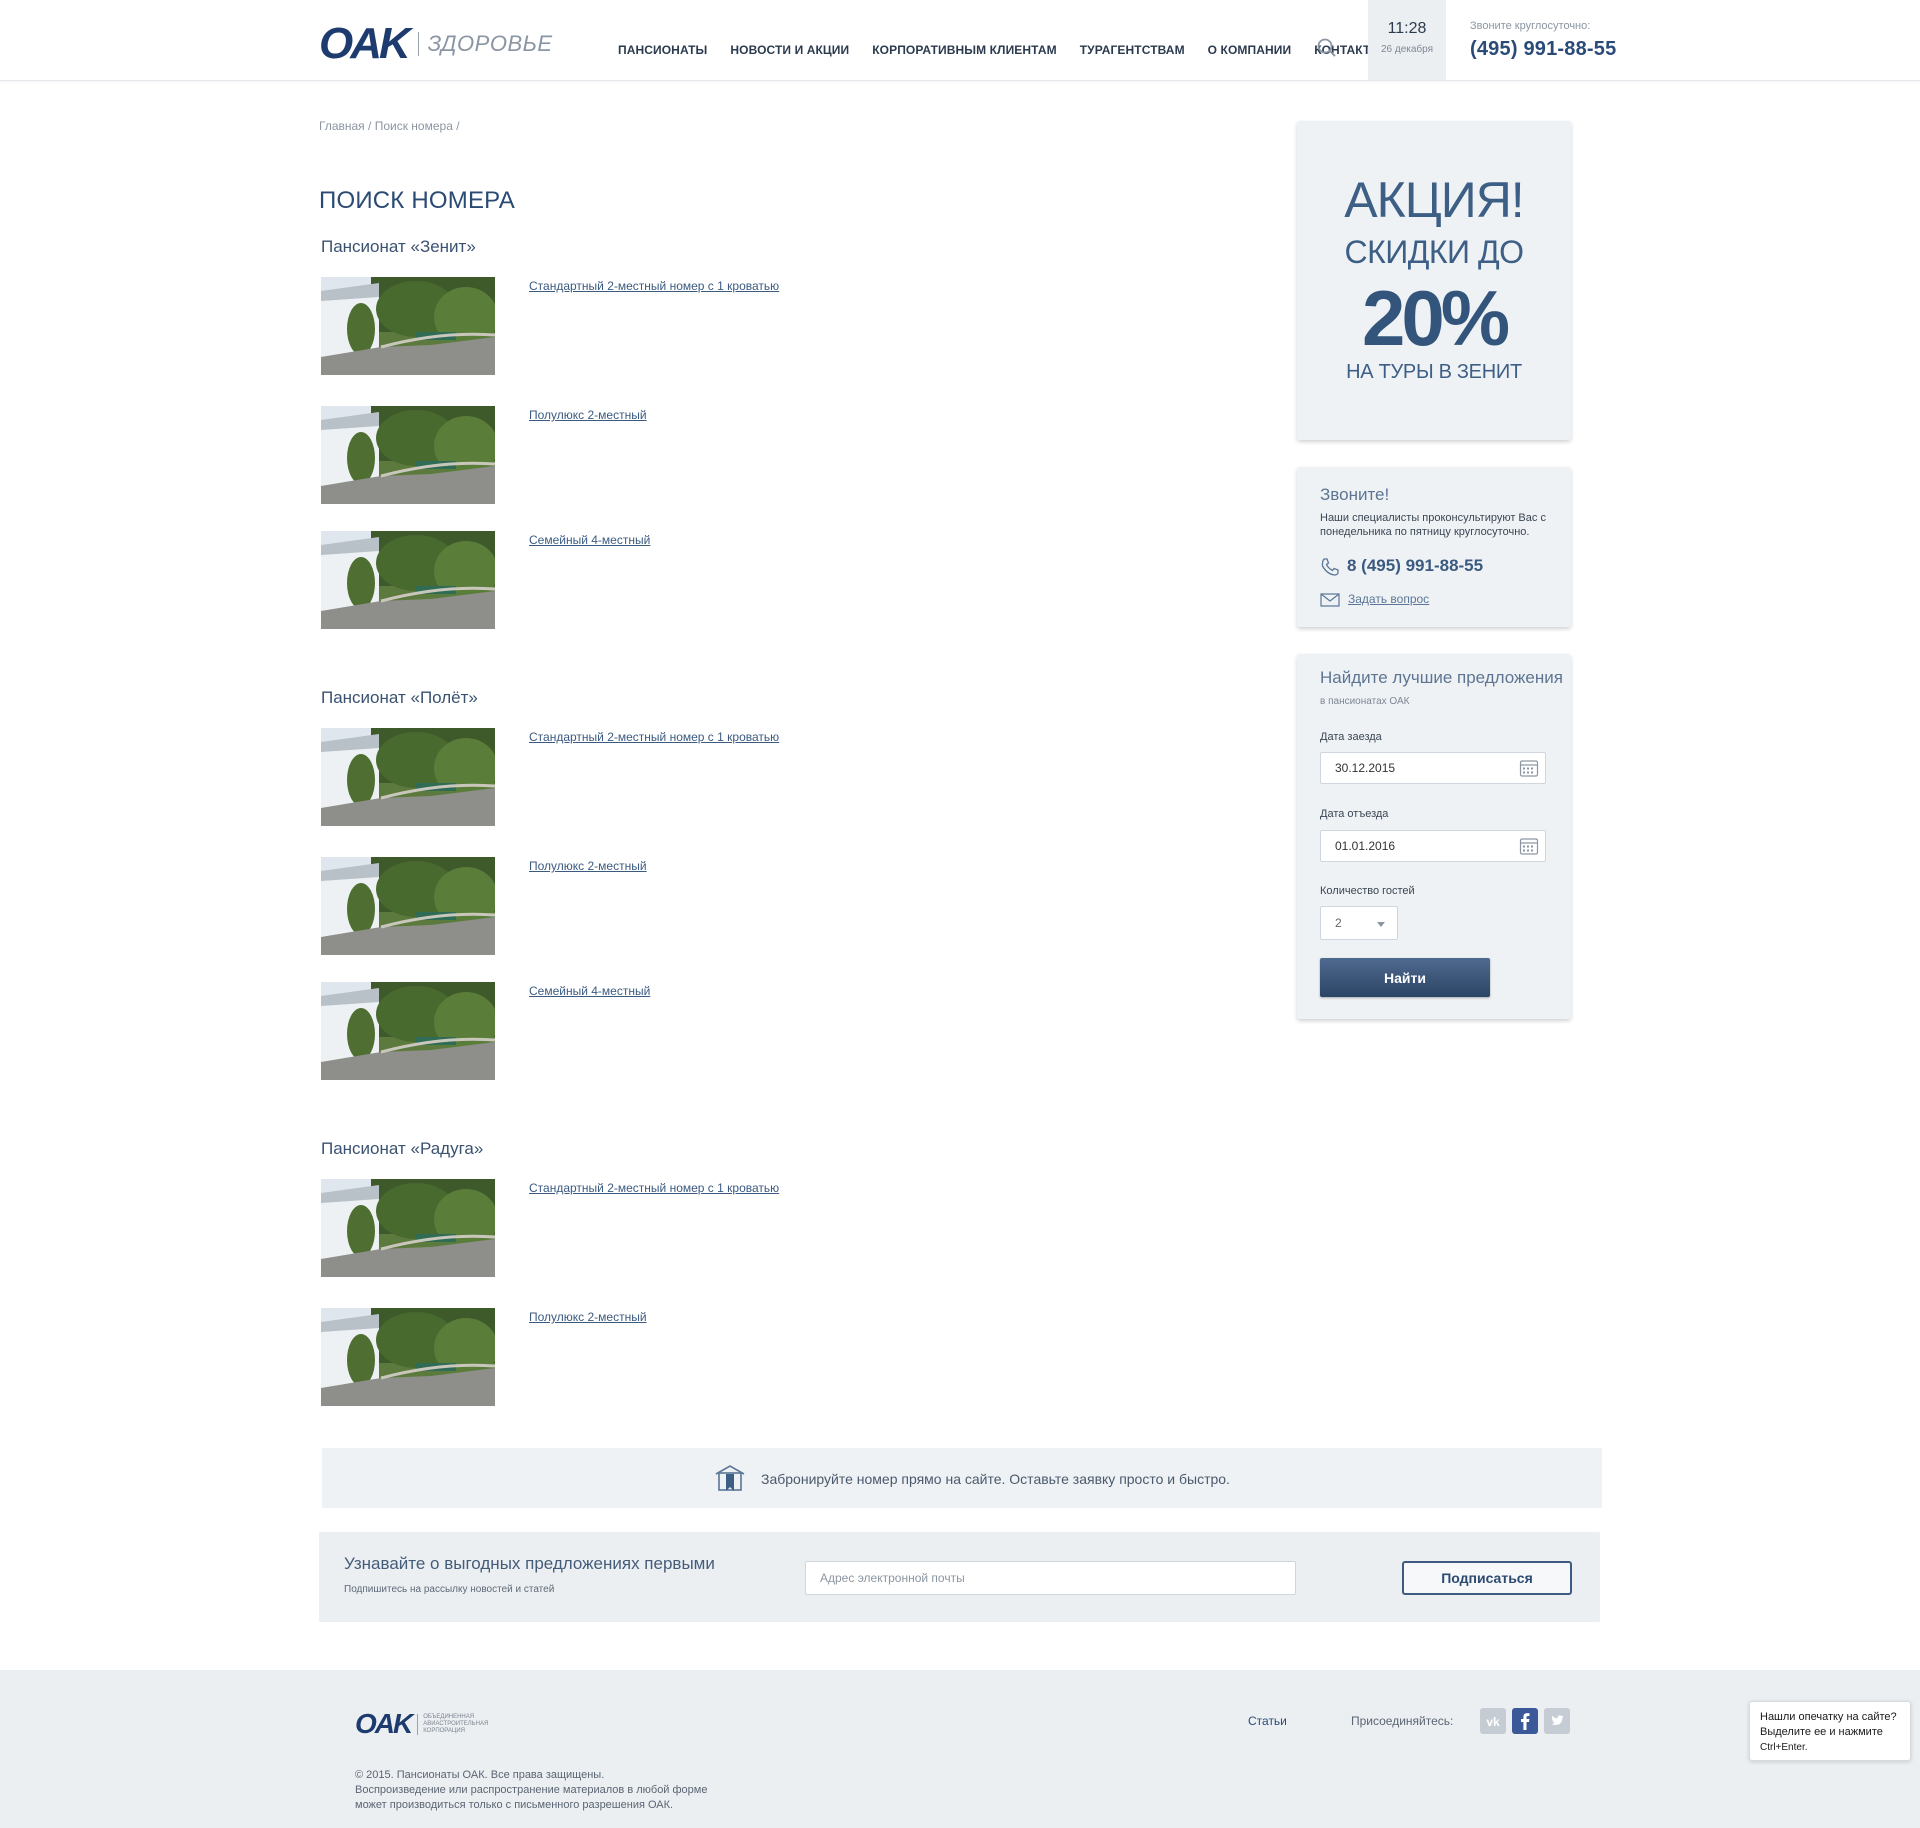 The width and height of the screenshot is (1920, 1828). Describe the element at coordinates (1405, 977) in the screenshot. I see `find-button: Найти` at that location.